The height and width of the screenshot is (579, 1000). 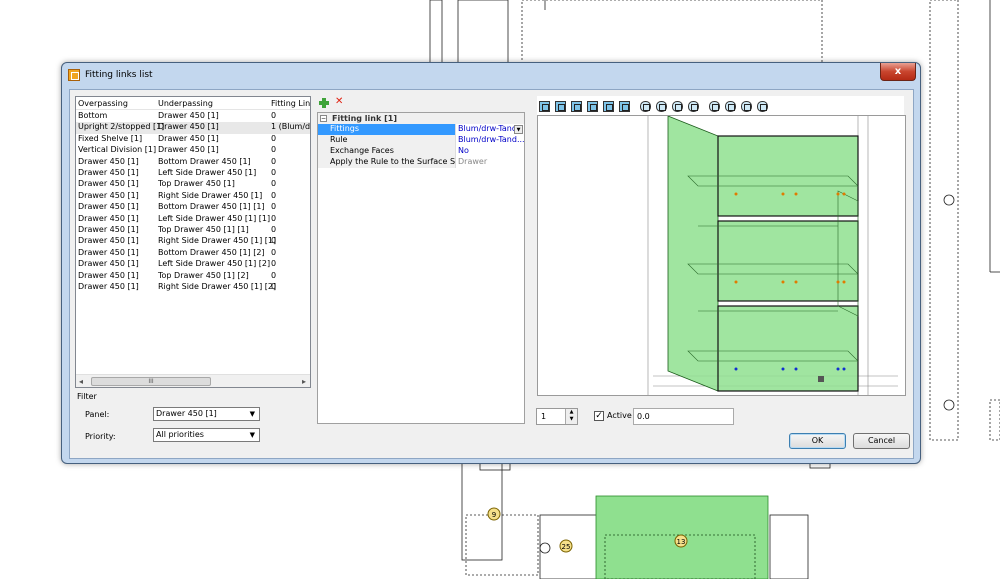 I want to click on value-field: 0.0, so click(x=683, y=416).